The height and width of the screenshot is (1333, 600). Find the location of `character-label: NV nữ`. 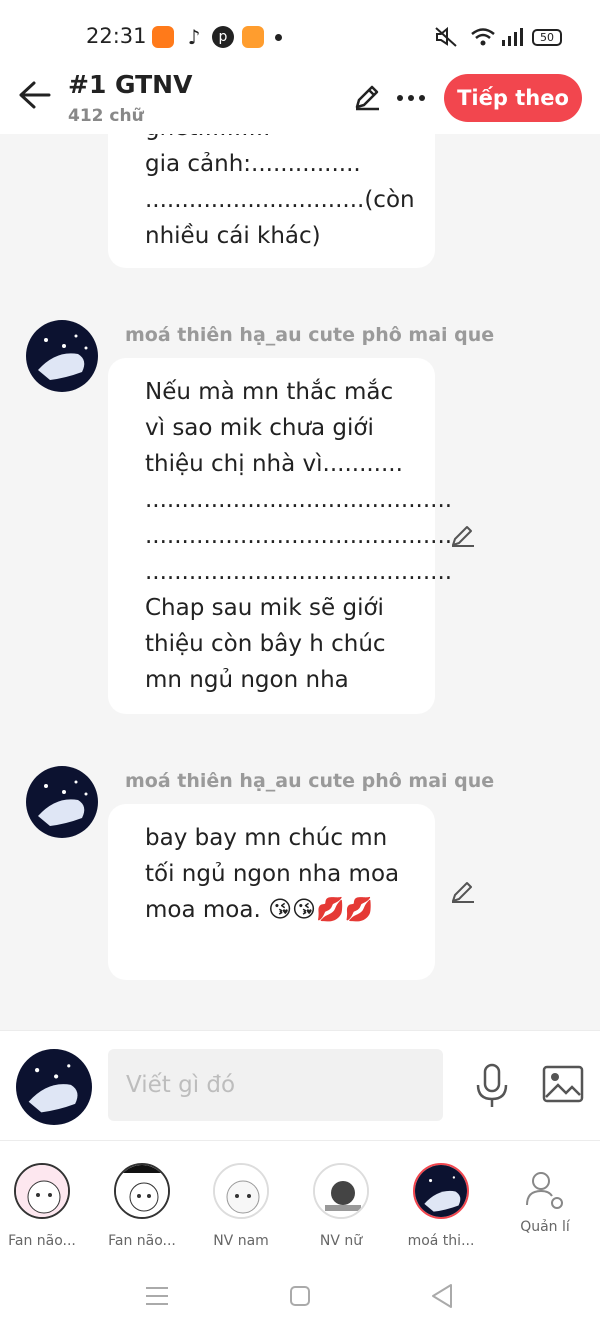

character-label: NV nữ is located at coordinates (341, 1241).